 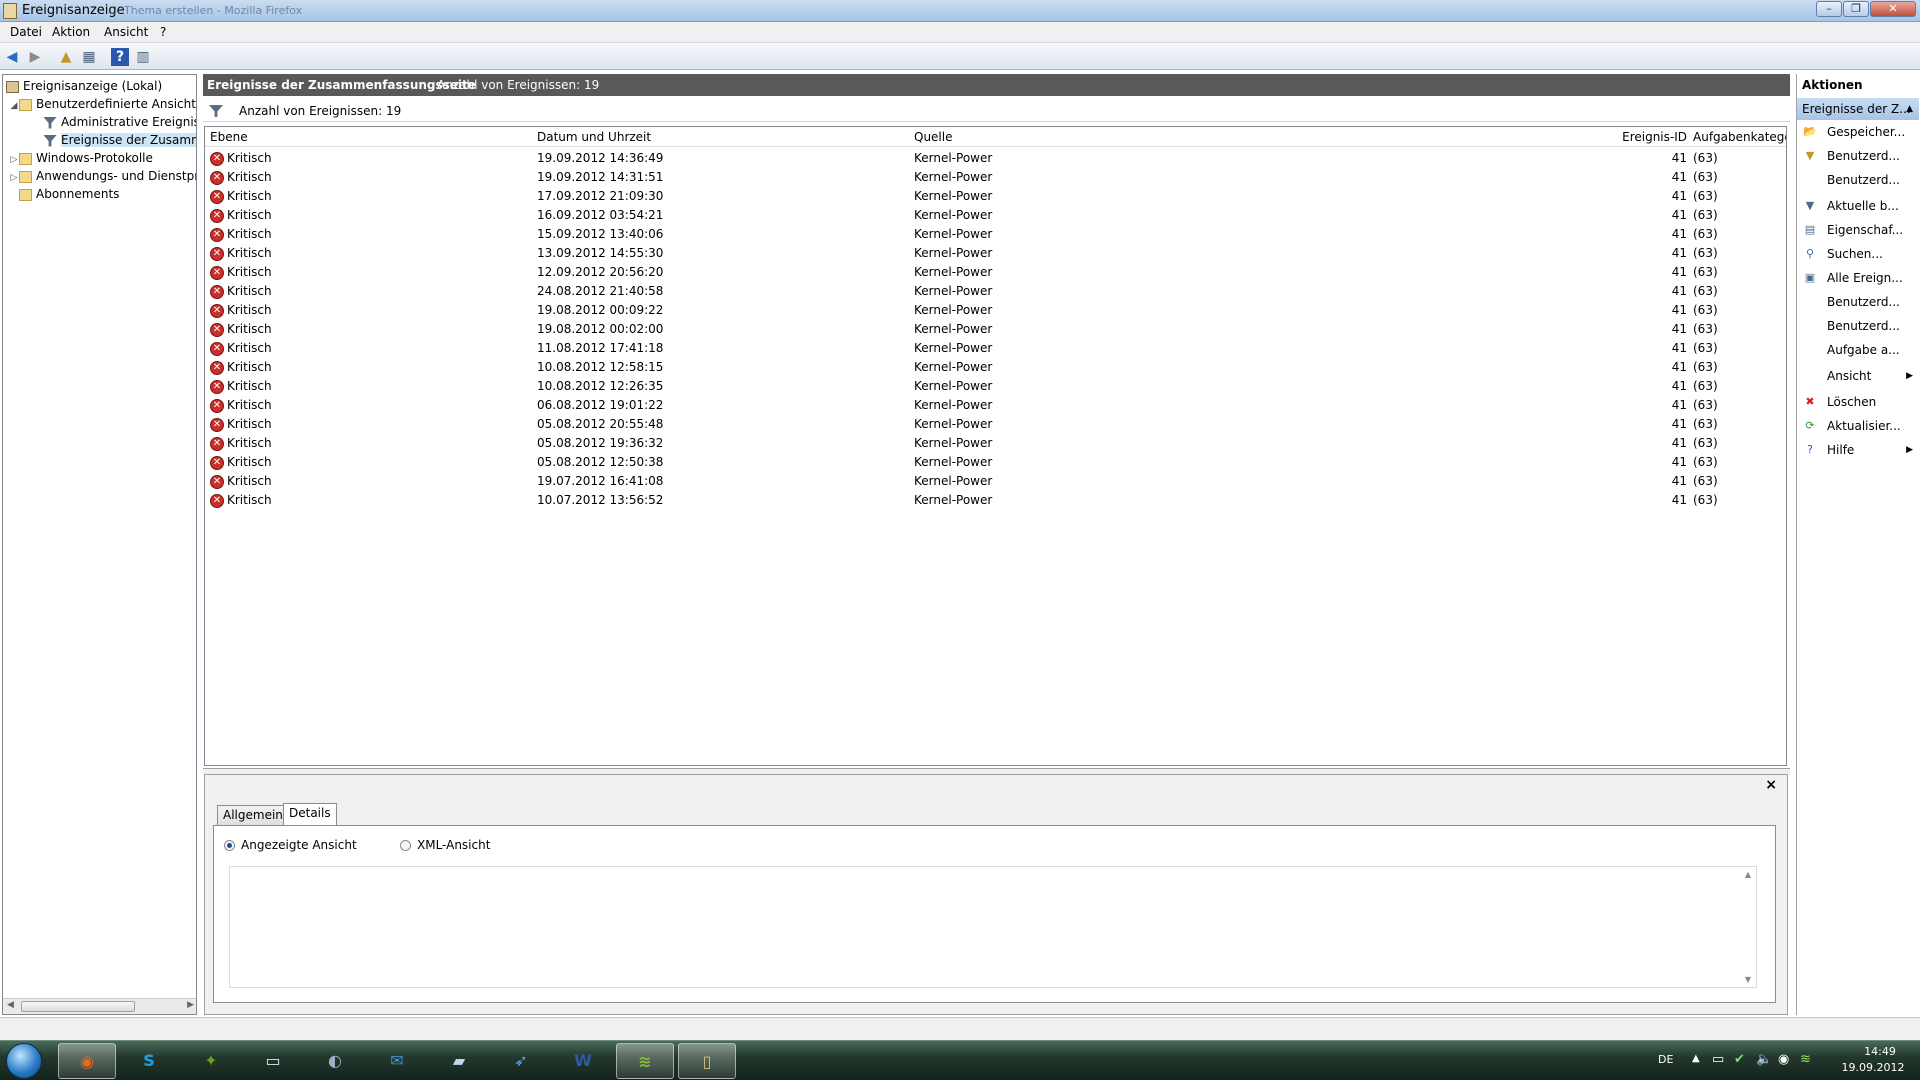 What do you see at coordinates (1696, 1058) in the screenshot?
I see `tray-expand-icon: ▲` at bounding box center [1696, 1058].